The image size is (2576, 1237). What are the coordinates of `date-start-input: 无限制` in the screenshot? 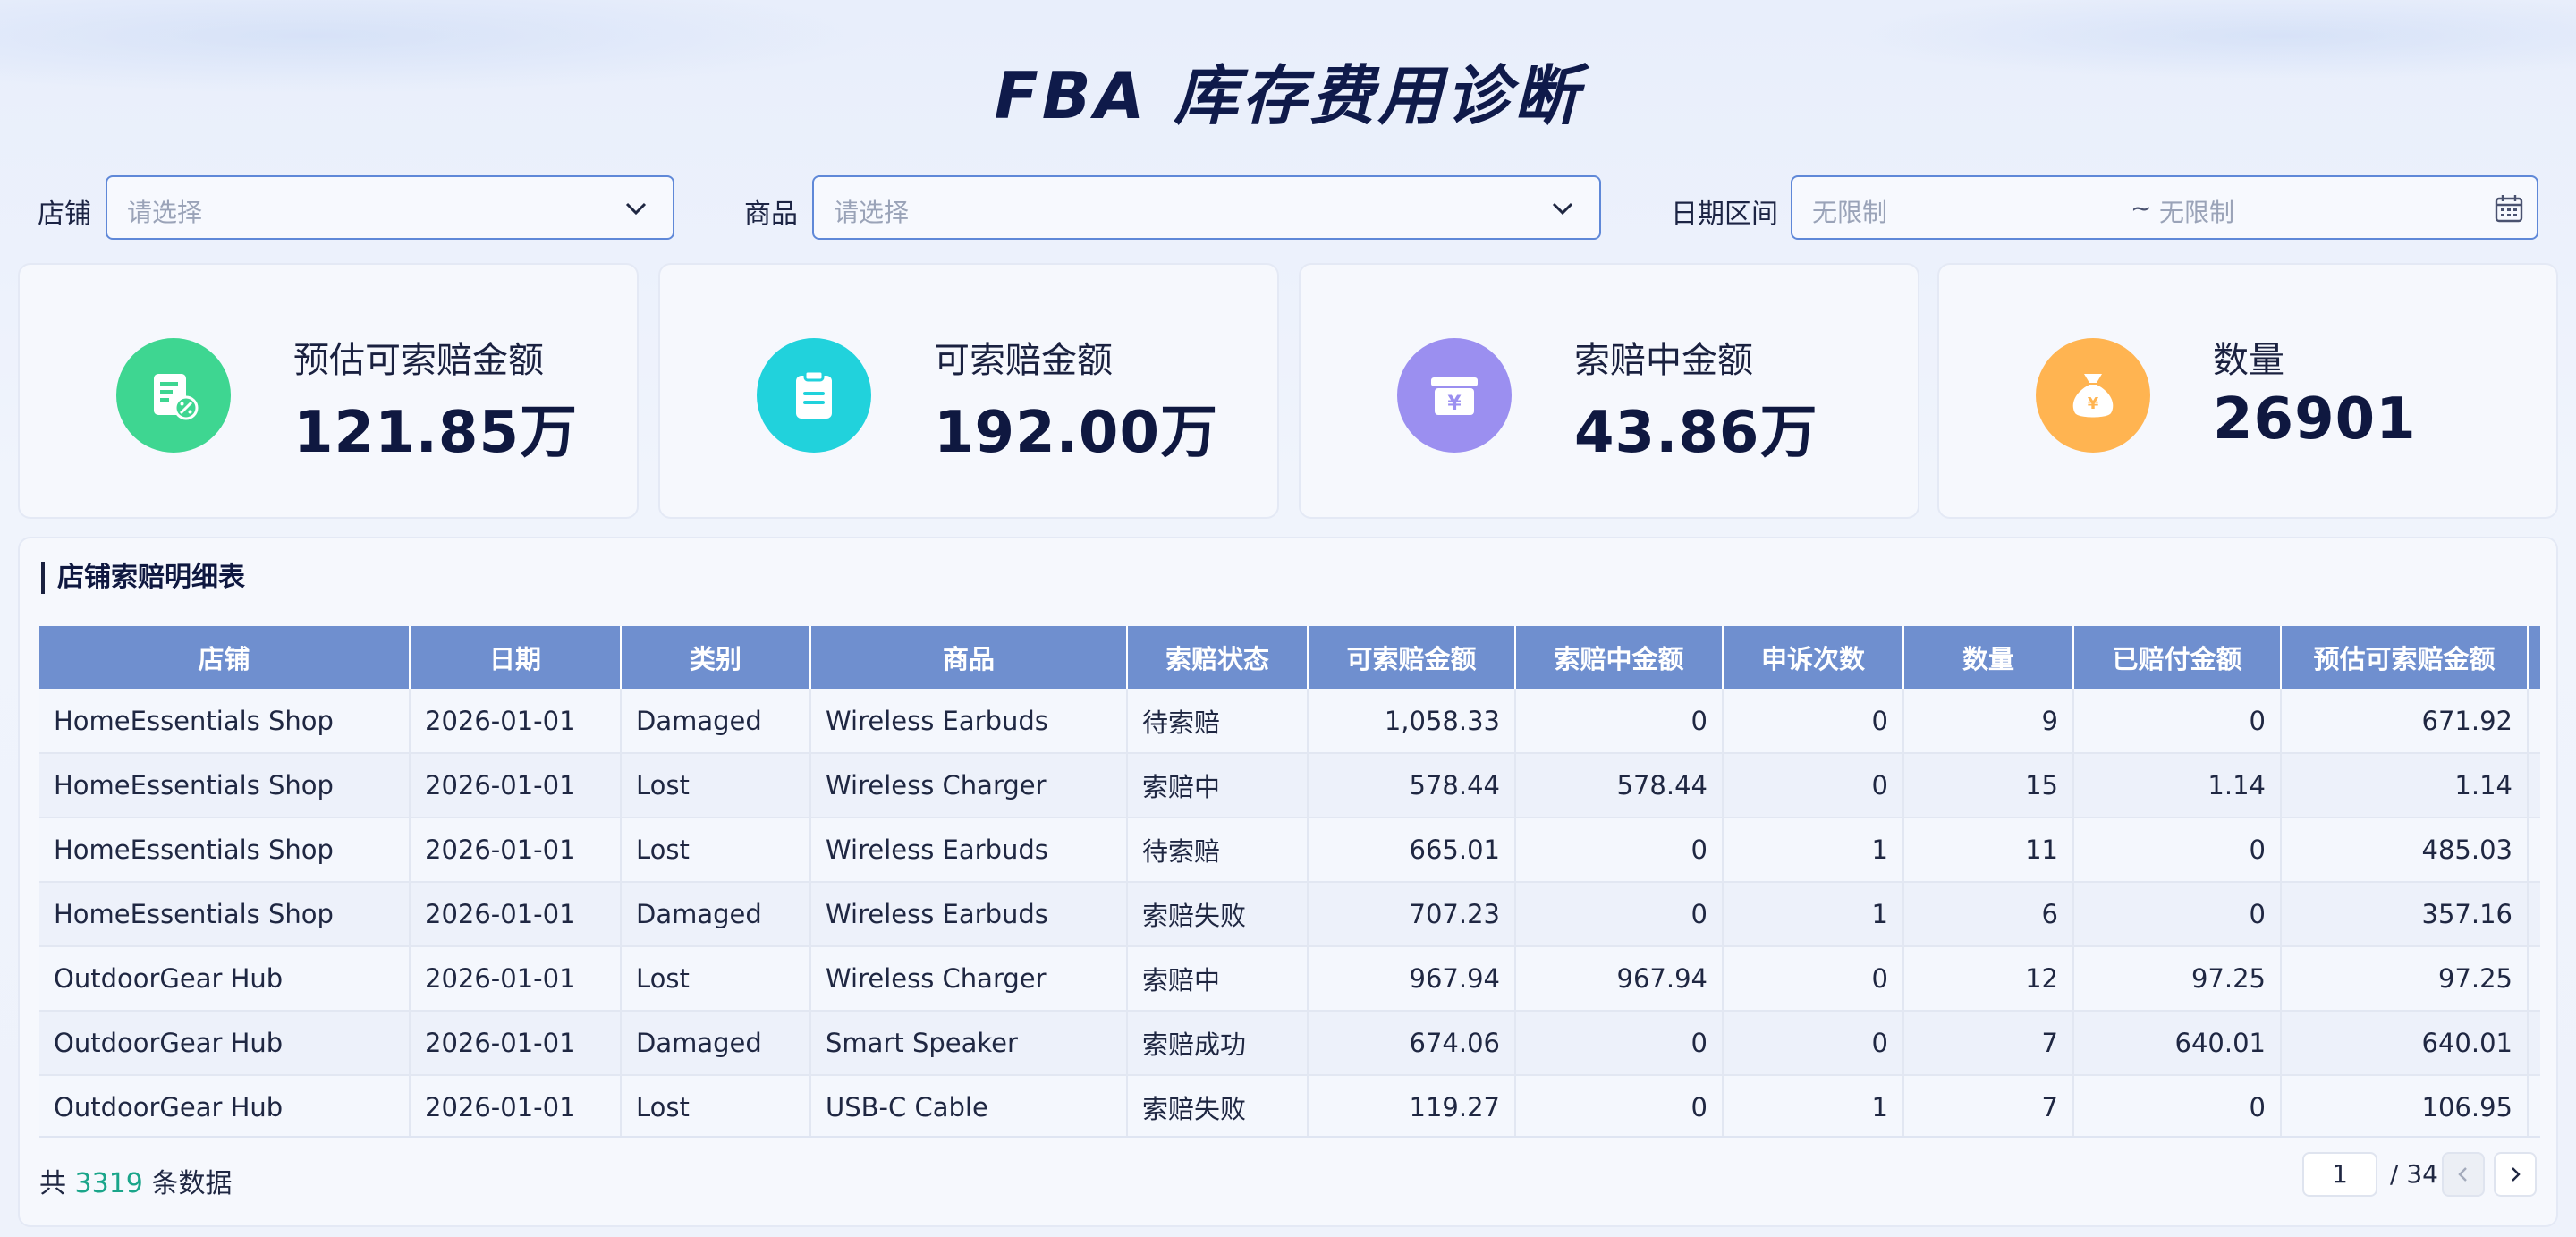 It's located at (1849, 211).